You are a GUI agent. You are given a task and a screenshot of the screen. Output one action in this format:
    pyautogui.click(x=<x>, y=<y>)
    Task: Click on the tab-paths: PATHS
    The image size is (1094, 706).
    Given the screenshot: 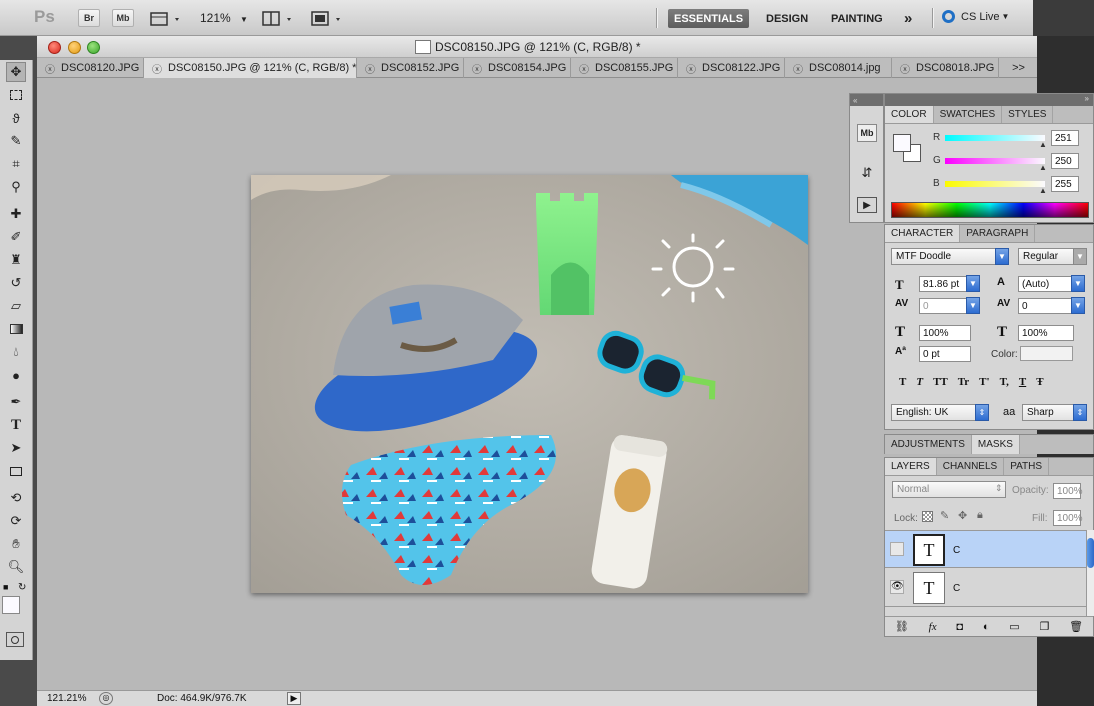 What is the action you would take?
    pyautogui.click(x=1027, y=466)
    